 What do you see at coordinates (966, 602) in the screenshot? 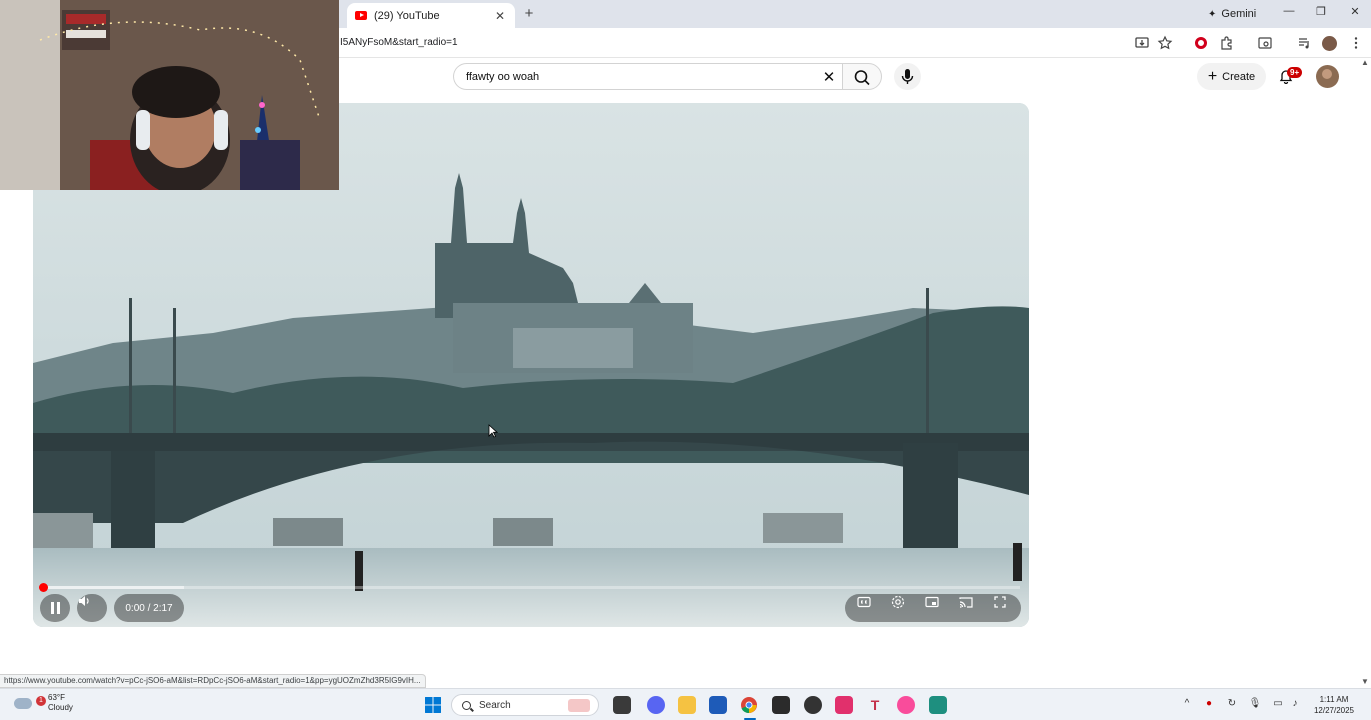
I see `cast-icon` at bounding box center [966, 602].